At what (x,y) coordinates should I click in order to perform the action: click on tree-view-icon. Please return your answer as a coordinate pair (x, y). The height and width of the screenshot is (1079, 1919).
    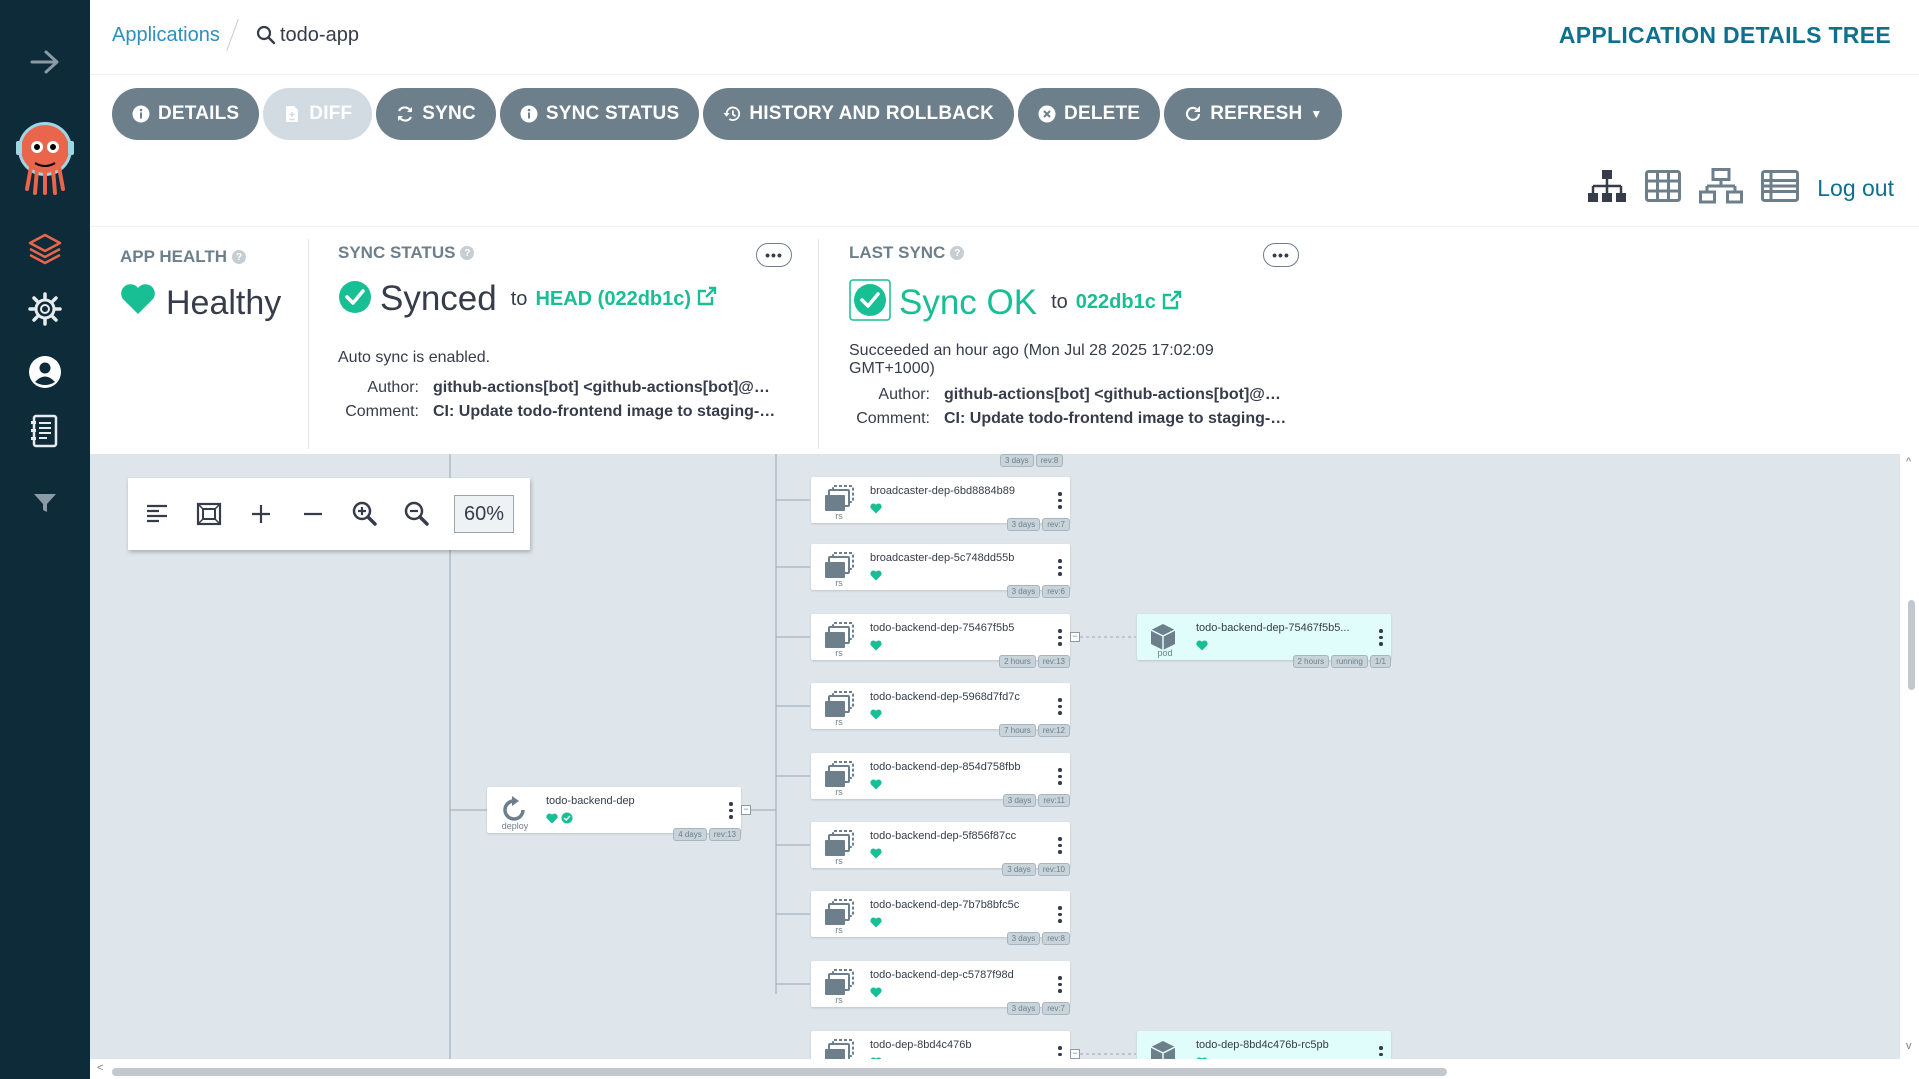
    Looking at the image, I should click on (1607, 188).